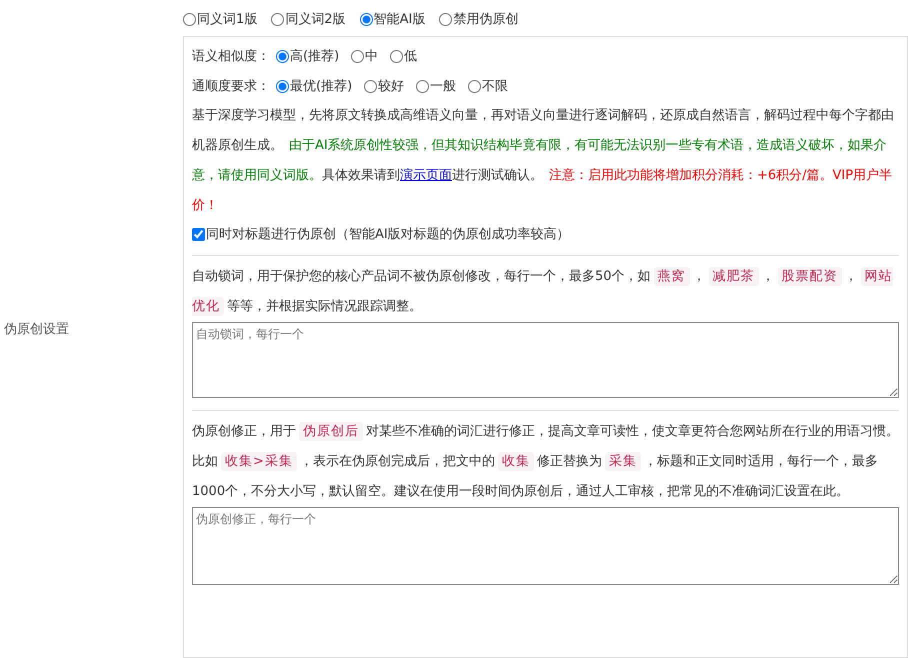  Describe the element at coordinates (198, 234) in the screenshot. I see `checkbox` at that location.